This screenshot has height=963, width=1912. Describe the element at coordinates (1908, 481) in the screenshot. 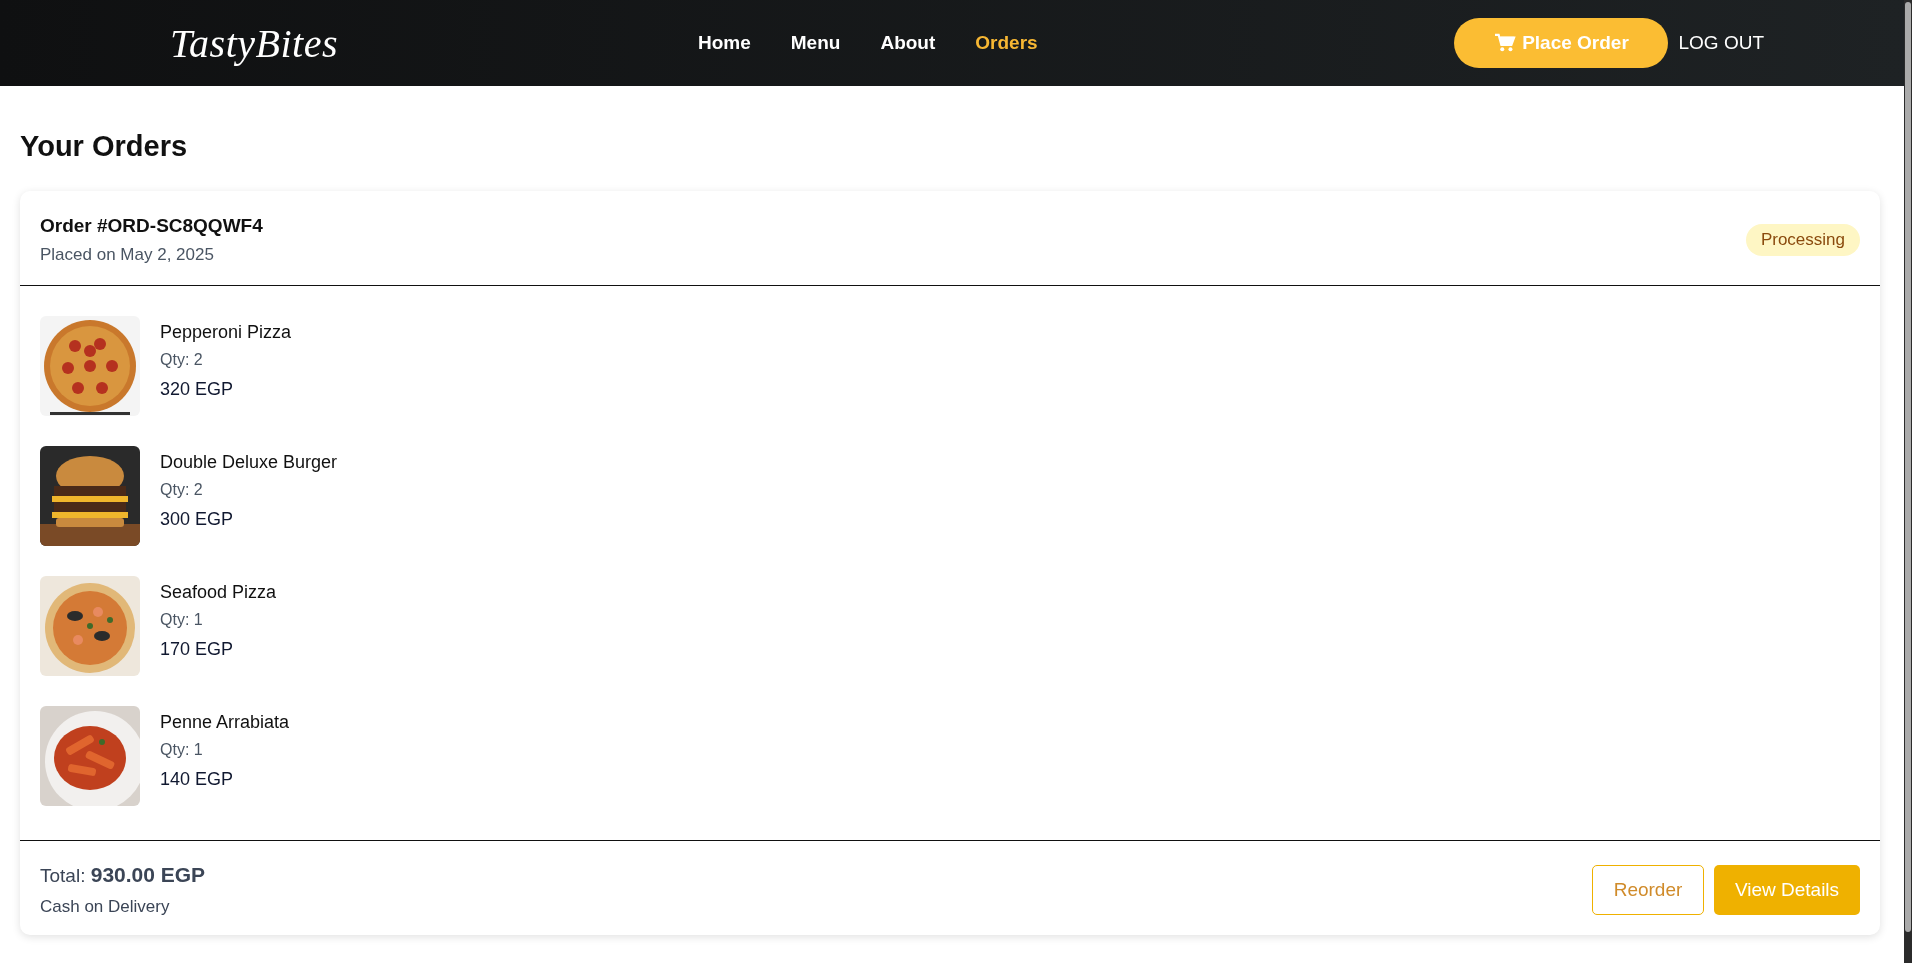

I see `scrollbar` at that location.